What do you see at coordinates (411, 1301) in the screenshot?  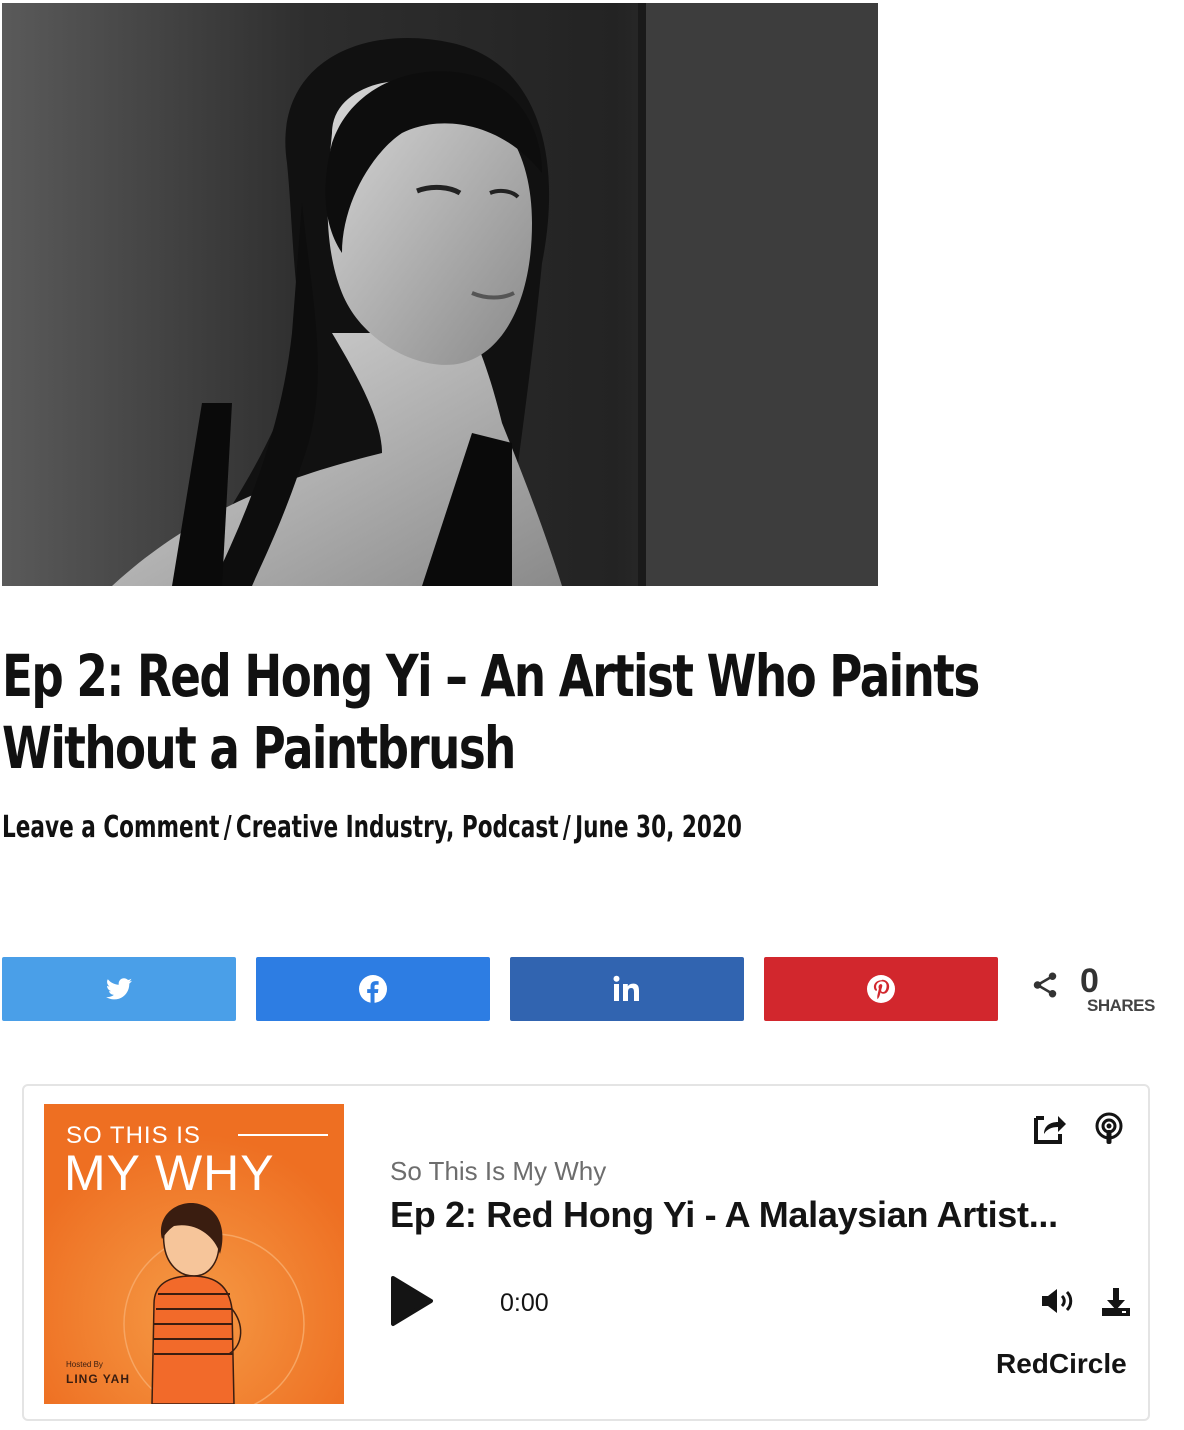 I see `play-icon` at bounding box center [411, 1301].